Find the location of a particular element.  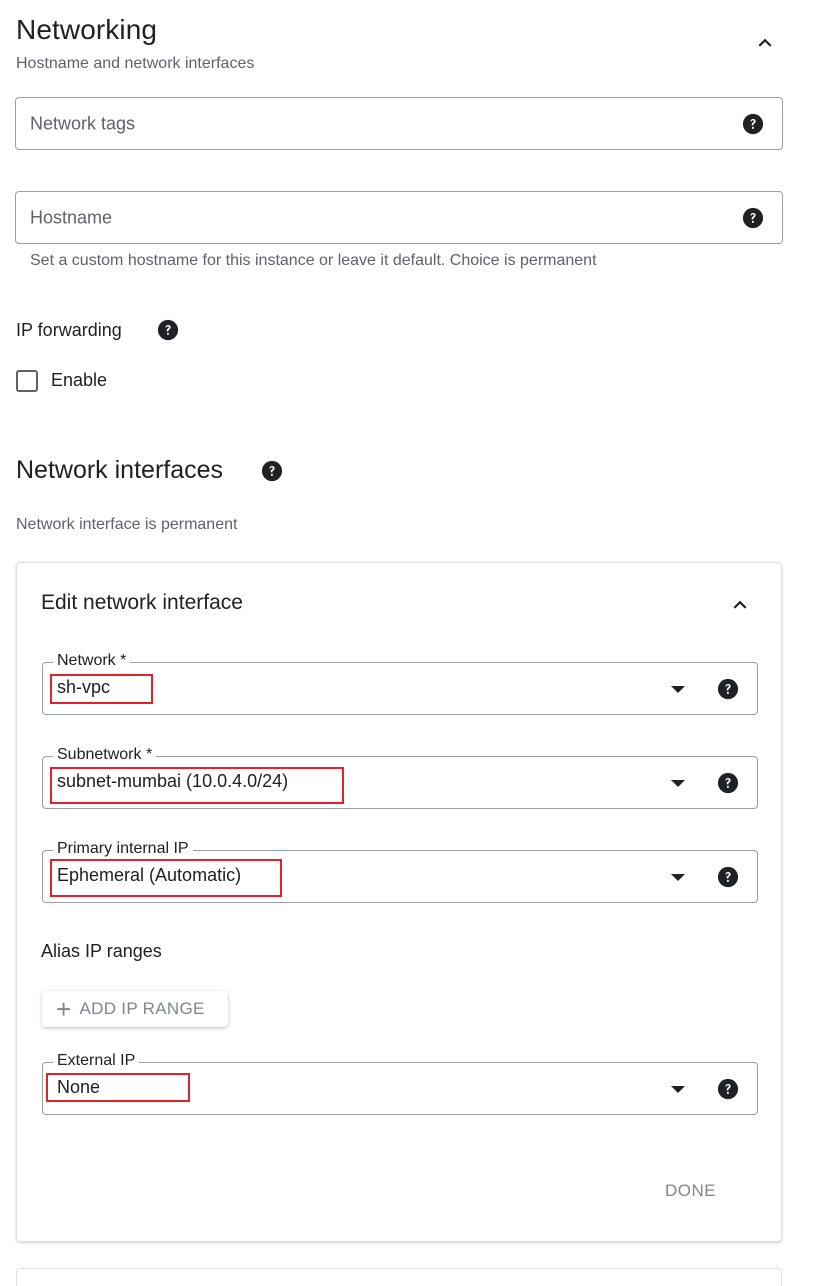

edit-interface-title: Edit network interface is located at coordinates (142, 602).